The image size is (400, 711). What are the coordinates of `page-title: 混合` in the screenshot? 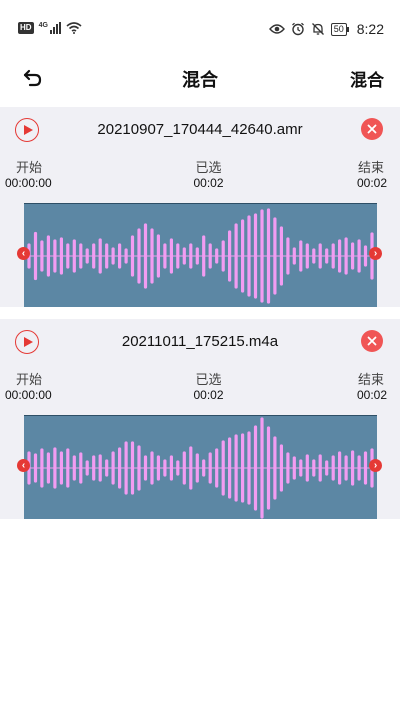 It's located at (200, 80).